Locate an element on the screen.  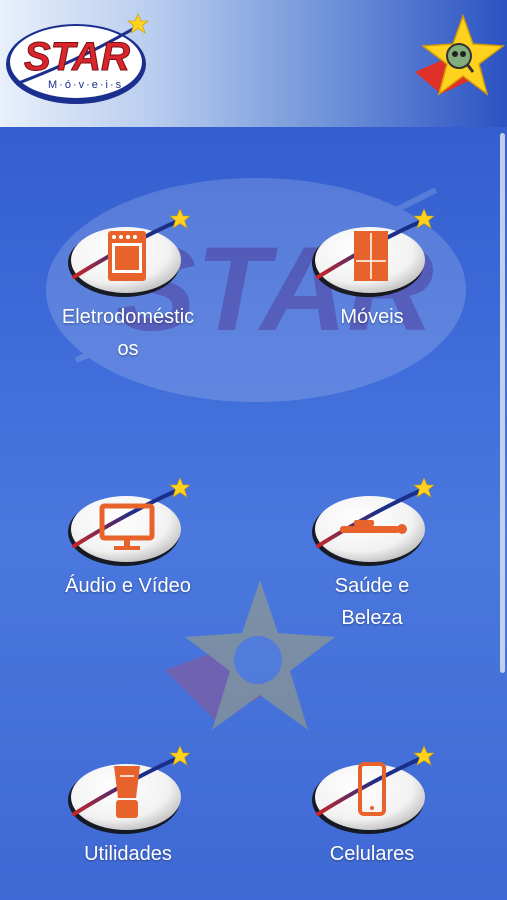
scrollbar is located at coordinates (502, 403).